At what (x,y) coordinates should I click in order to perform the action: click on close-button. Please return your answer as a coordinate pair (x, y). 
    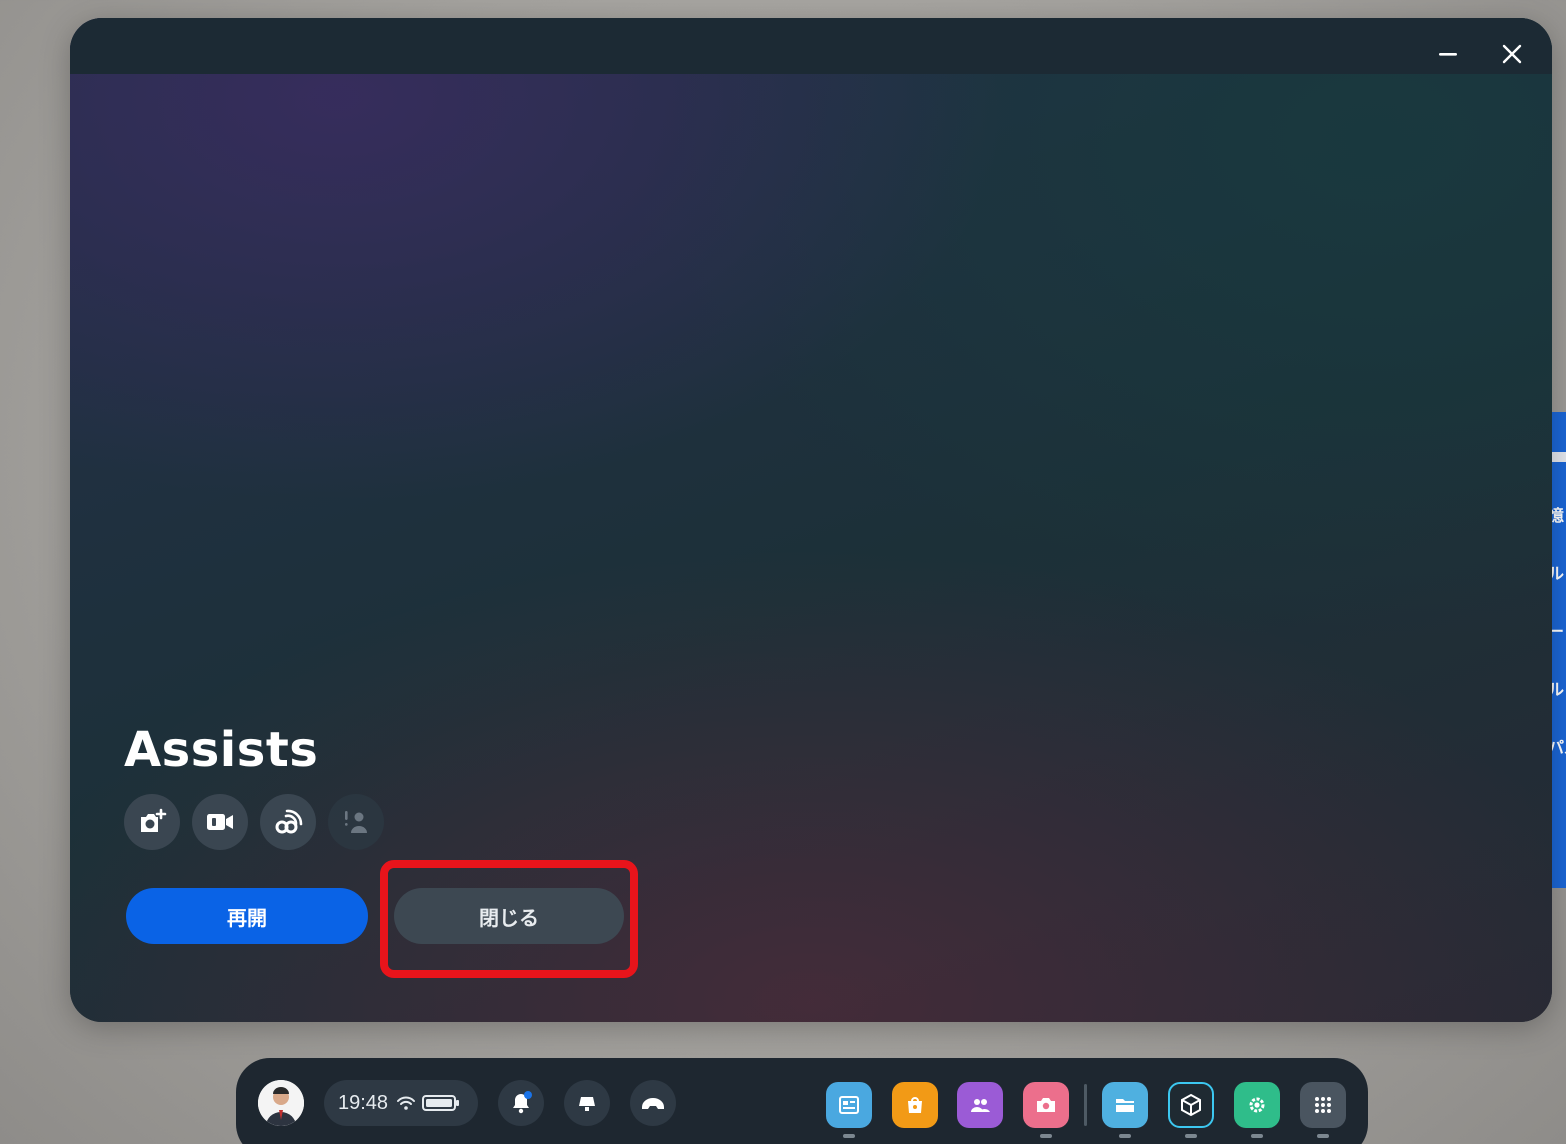
    Looking at the image, I should click on (1512, 54).